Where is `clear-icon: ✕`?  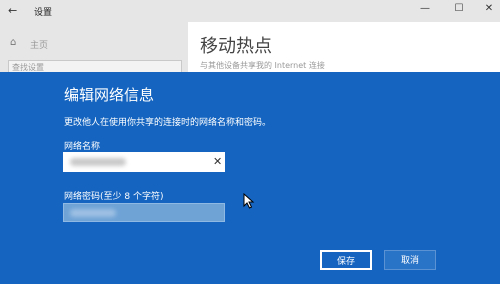 clear-icon: ✕ is located at coordinates (217, 161).